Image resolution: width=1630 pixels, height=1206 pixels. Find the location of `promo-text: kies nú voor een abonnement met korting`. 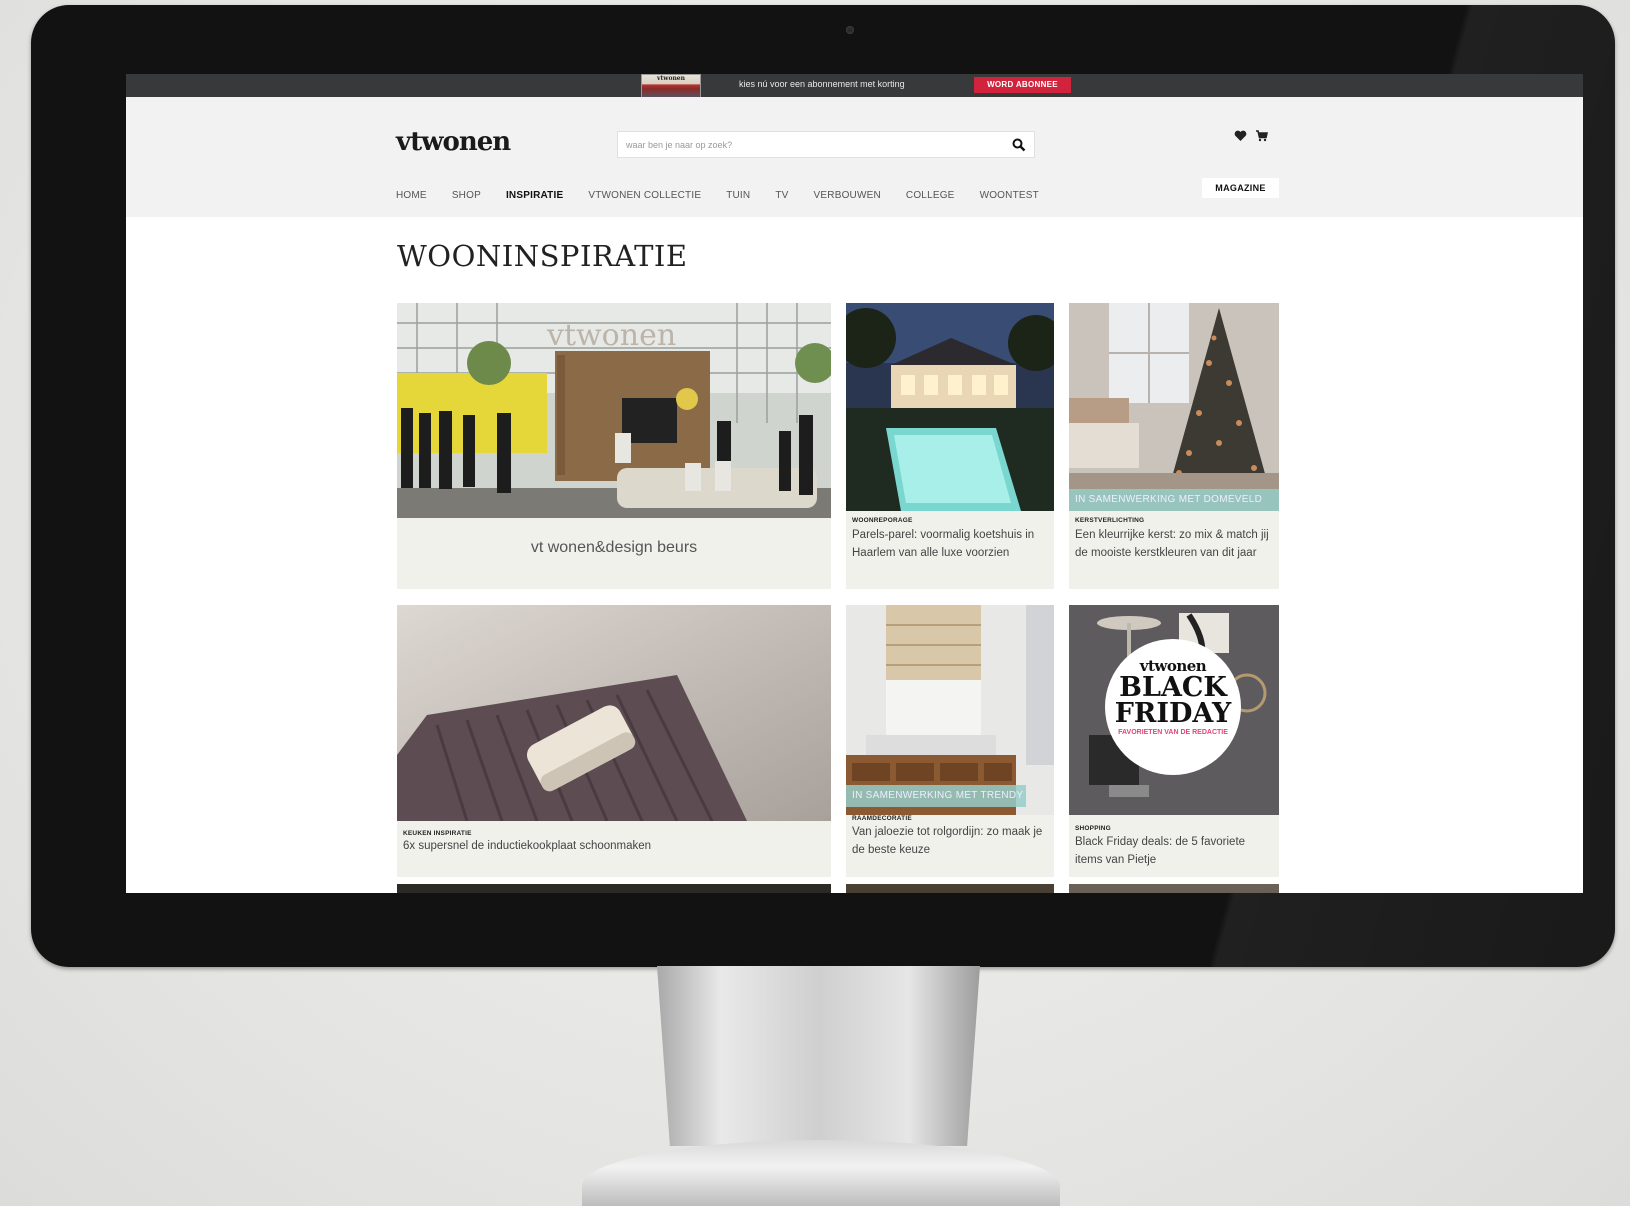

promo-text: kies nú voor een abonnement met korting is located at coordinates (822, 84).